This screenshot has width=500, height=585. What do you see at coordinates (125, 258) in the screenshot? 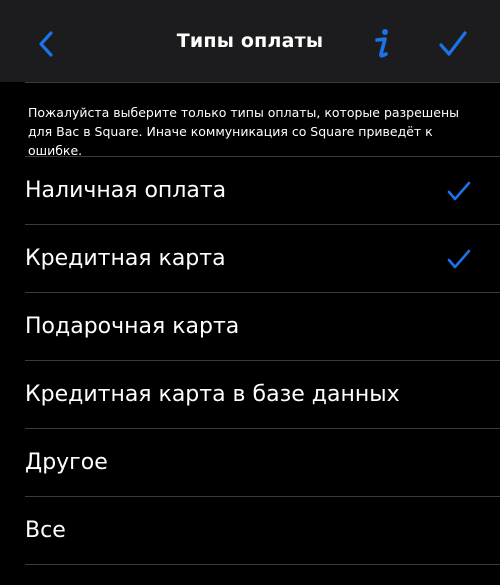
I see `payment-option-label: Кредитная карта` at bounding box center [125, 258].